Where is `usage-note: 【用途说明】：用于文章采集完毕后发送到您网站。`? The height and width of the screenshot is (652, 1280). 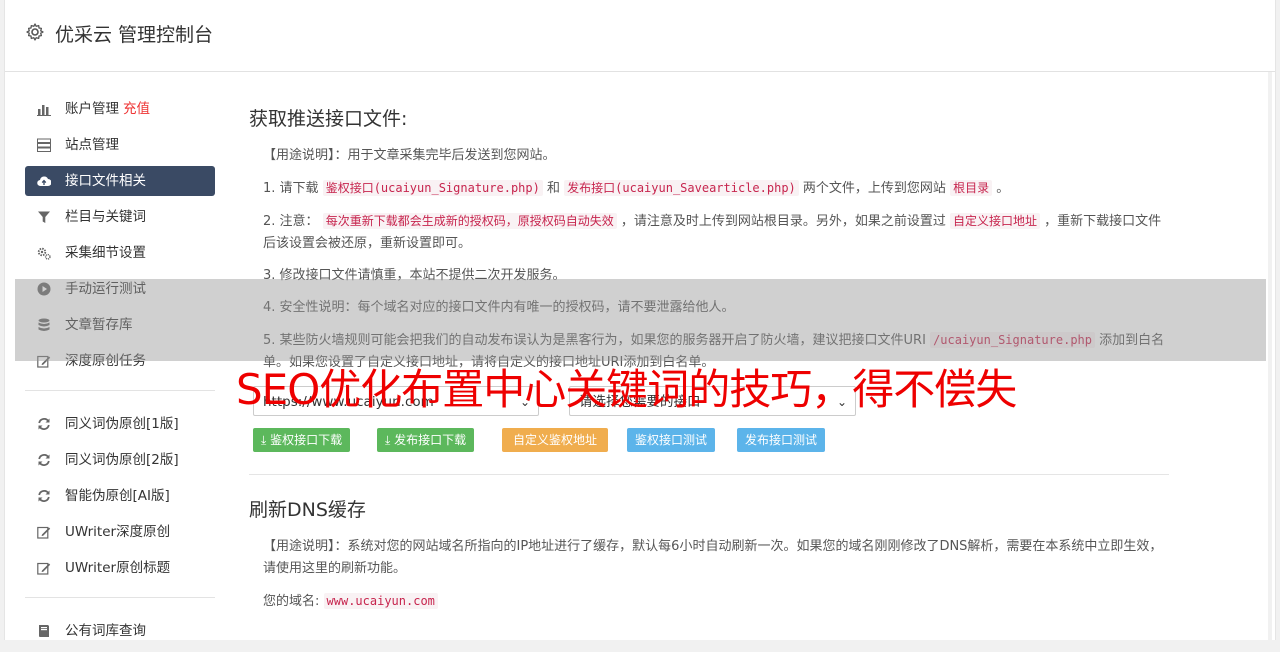 usage-note: 【用途说明】：用于文章采集完毕后发送到您网站。 is located at coordinates (409, 155).